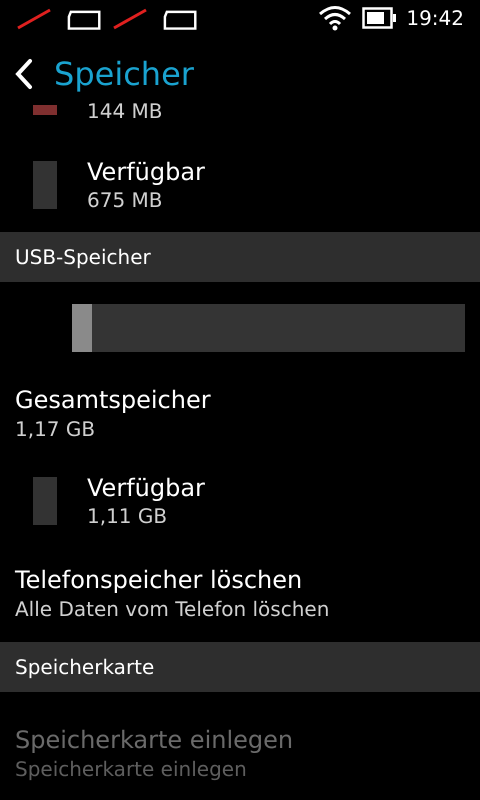 The width and height of the screenshot is (480, 800). I want to click on legend-value: 1,11 GB, so click(127, 516).